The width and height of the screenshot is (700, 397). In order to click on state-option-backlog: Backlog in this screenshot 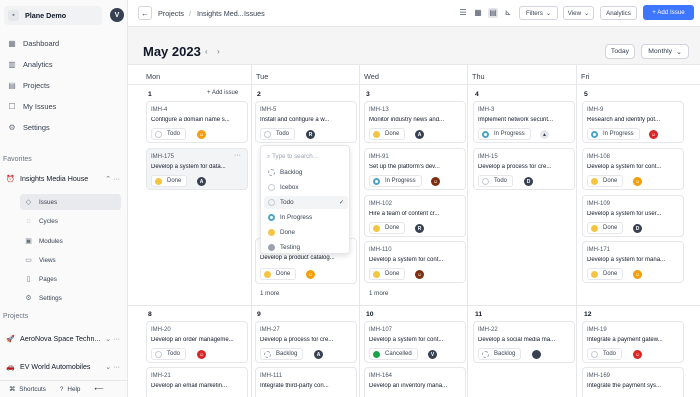, I will do `click(306, 172)`.